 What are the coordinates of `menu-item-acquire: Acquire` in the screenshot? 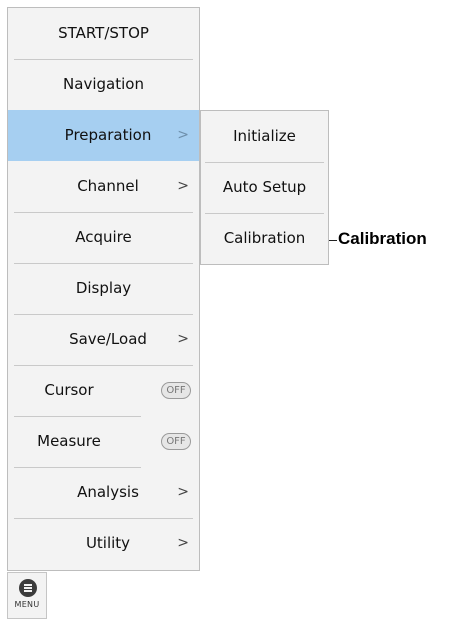 It's located at (103, 237).